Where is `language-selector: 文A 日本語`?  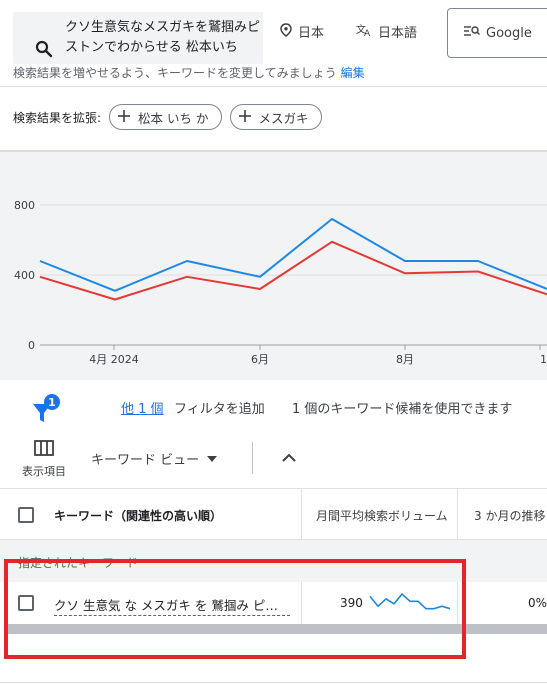 language-selector: 文A 日本語 is located at coordinates (387, 32).